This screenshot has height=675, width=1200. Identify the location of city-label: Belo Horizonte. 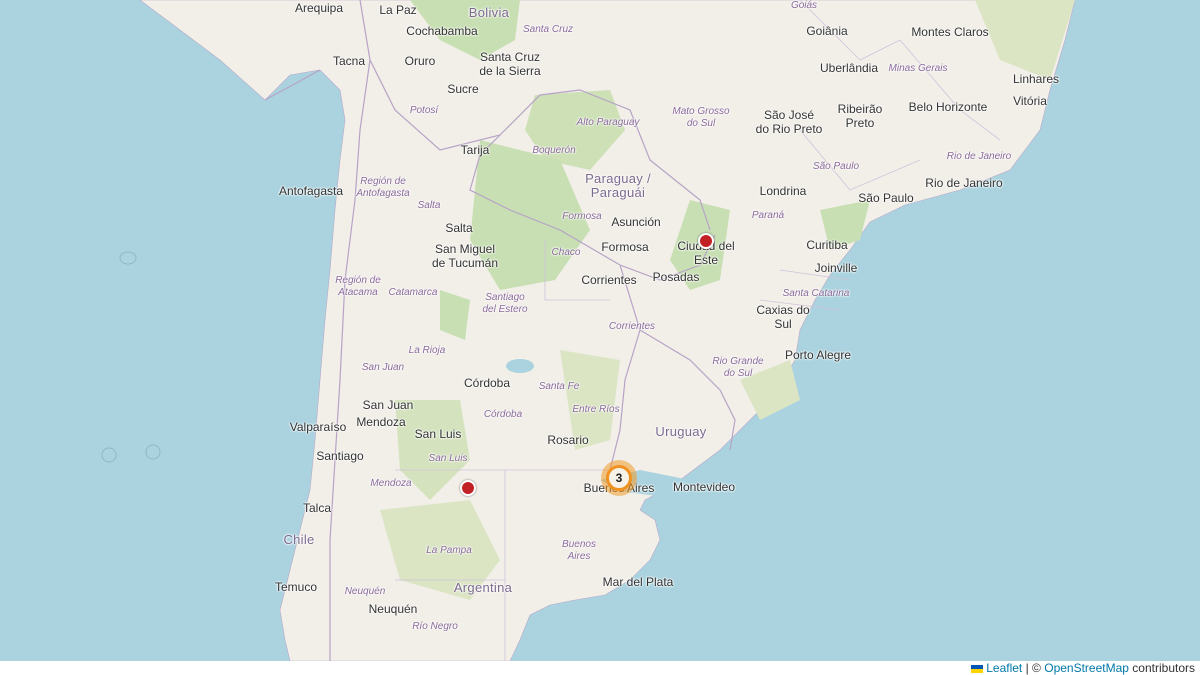
(948, 107).